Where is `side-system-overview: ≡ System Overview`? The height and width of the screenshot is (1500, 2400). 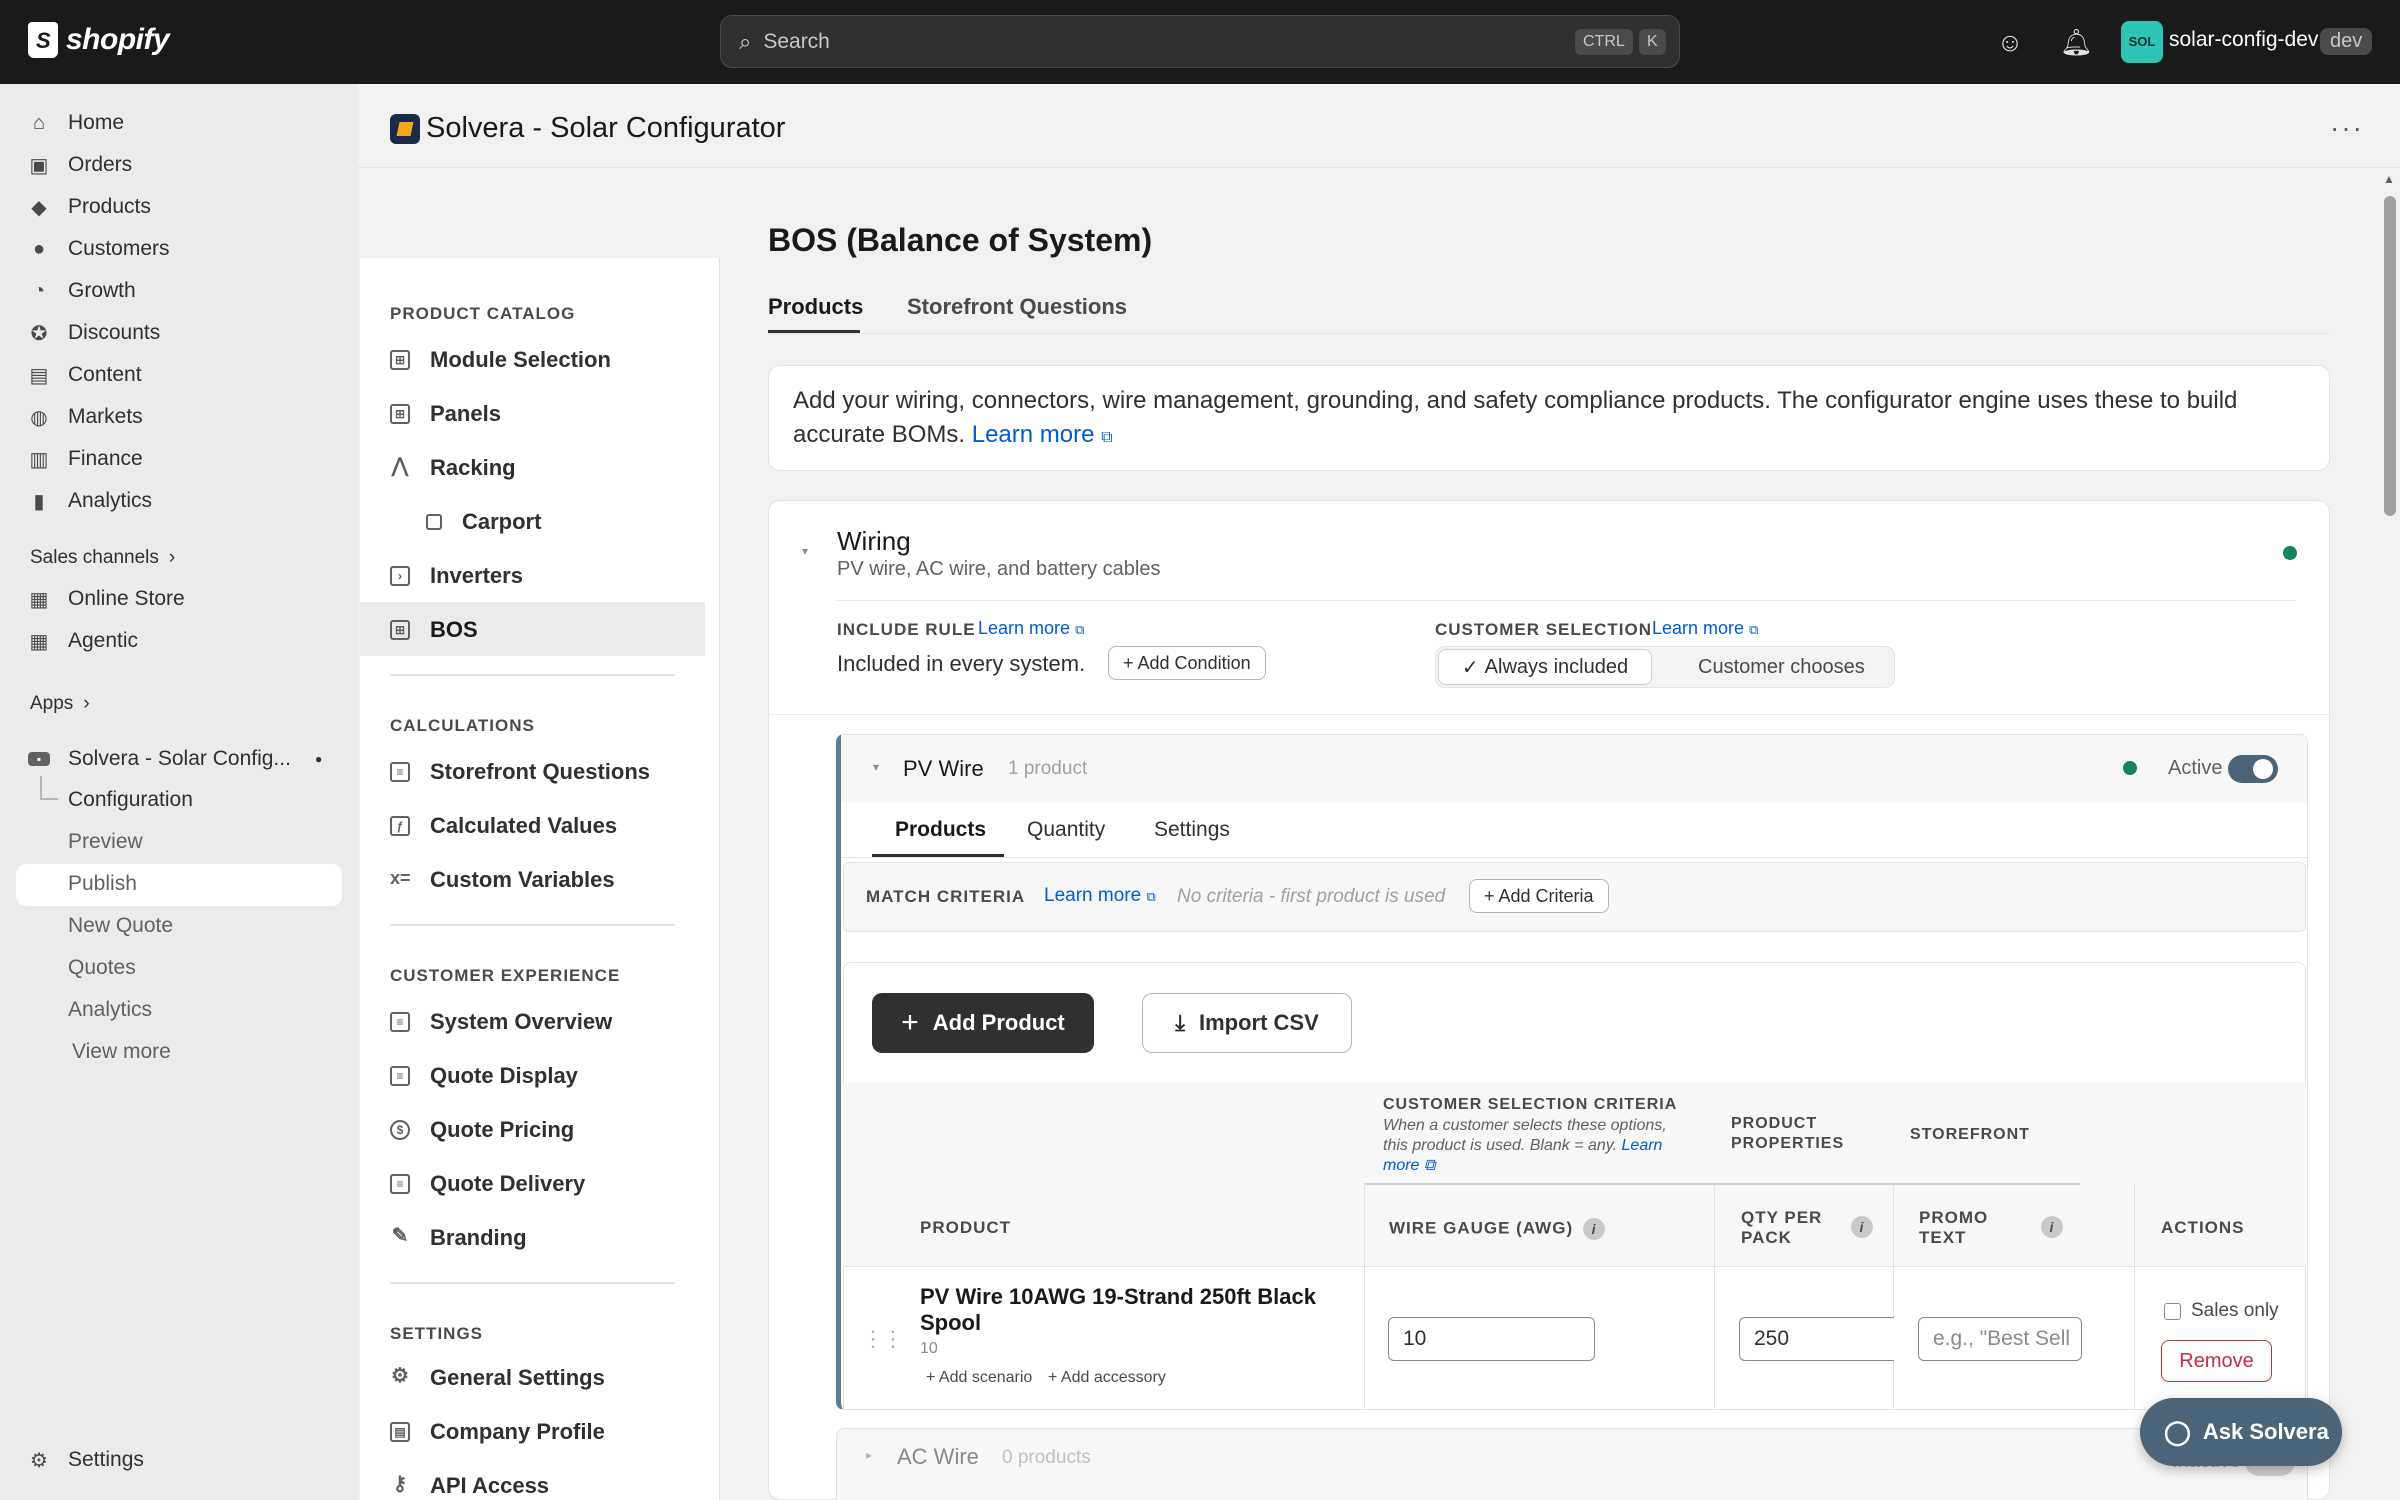 side-system-overview: ≡ System Overview is located at coordinates (501, 1022).